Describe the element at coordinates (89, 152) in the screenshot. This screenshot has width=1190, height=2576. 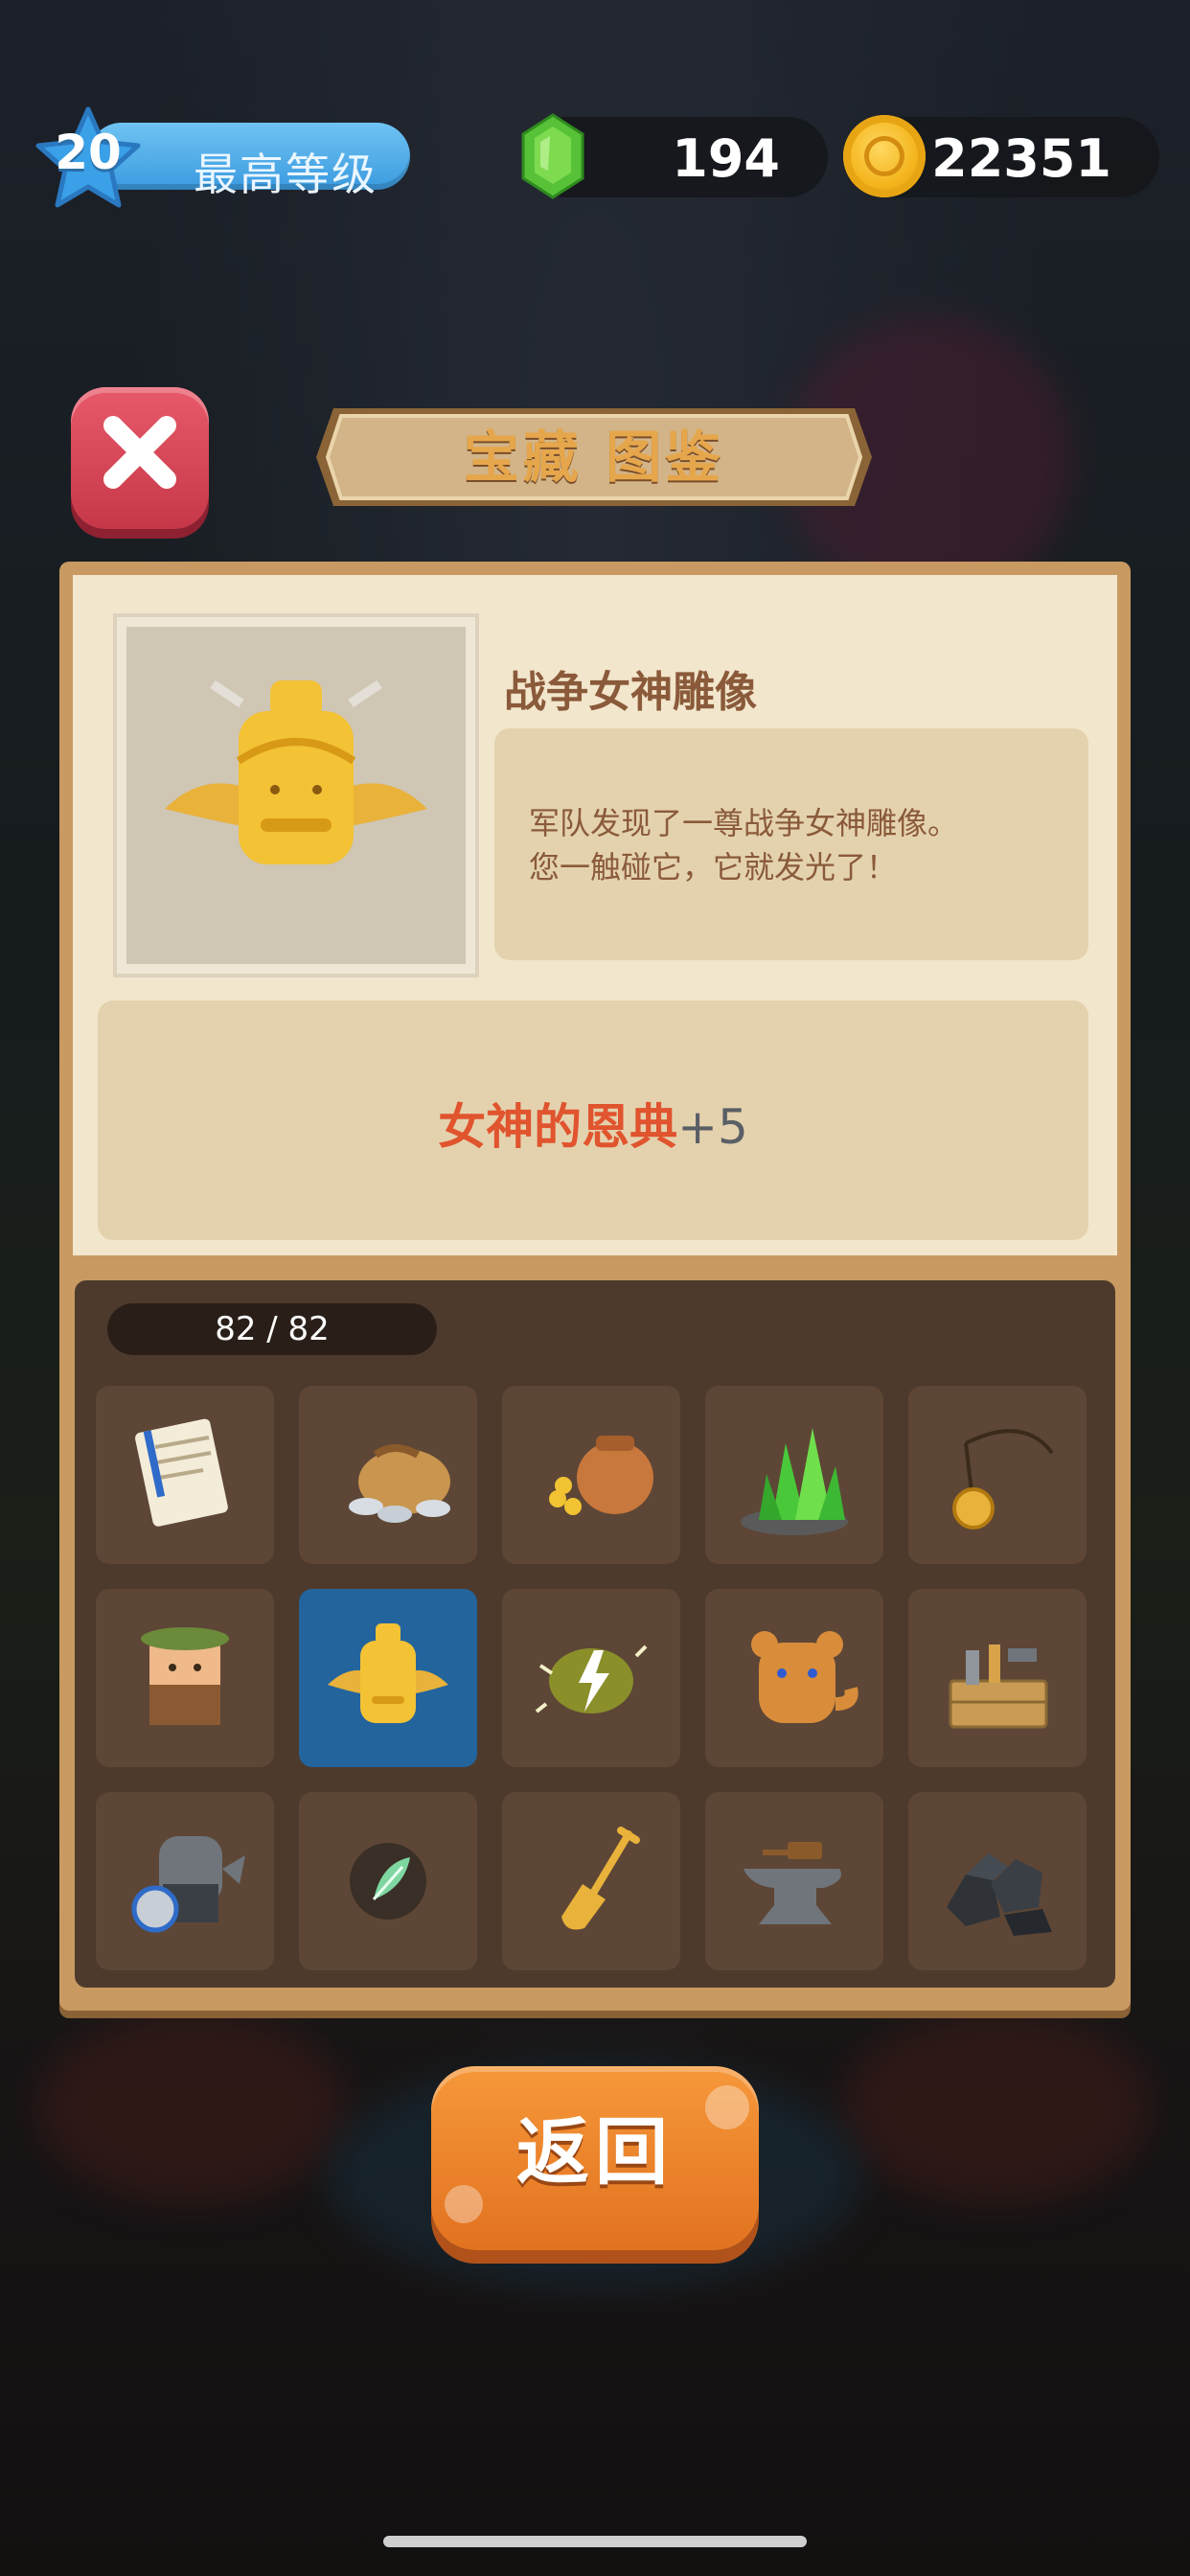
I see `level-number: 20` at that location.